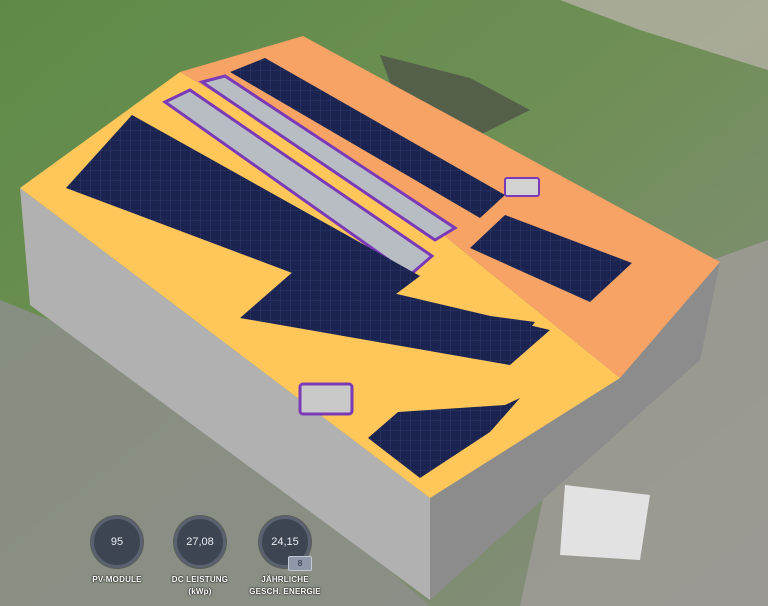 The height and width of the screenshot is (606, 768). Describe the element at coordinates (300, 563) in the screenshot. I see `stat-badge: 8` at that location.